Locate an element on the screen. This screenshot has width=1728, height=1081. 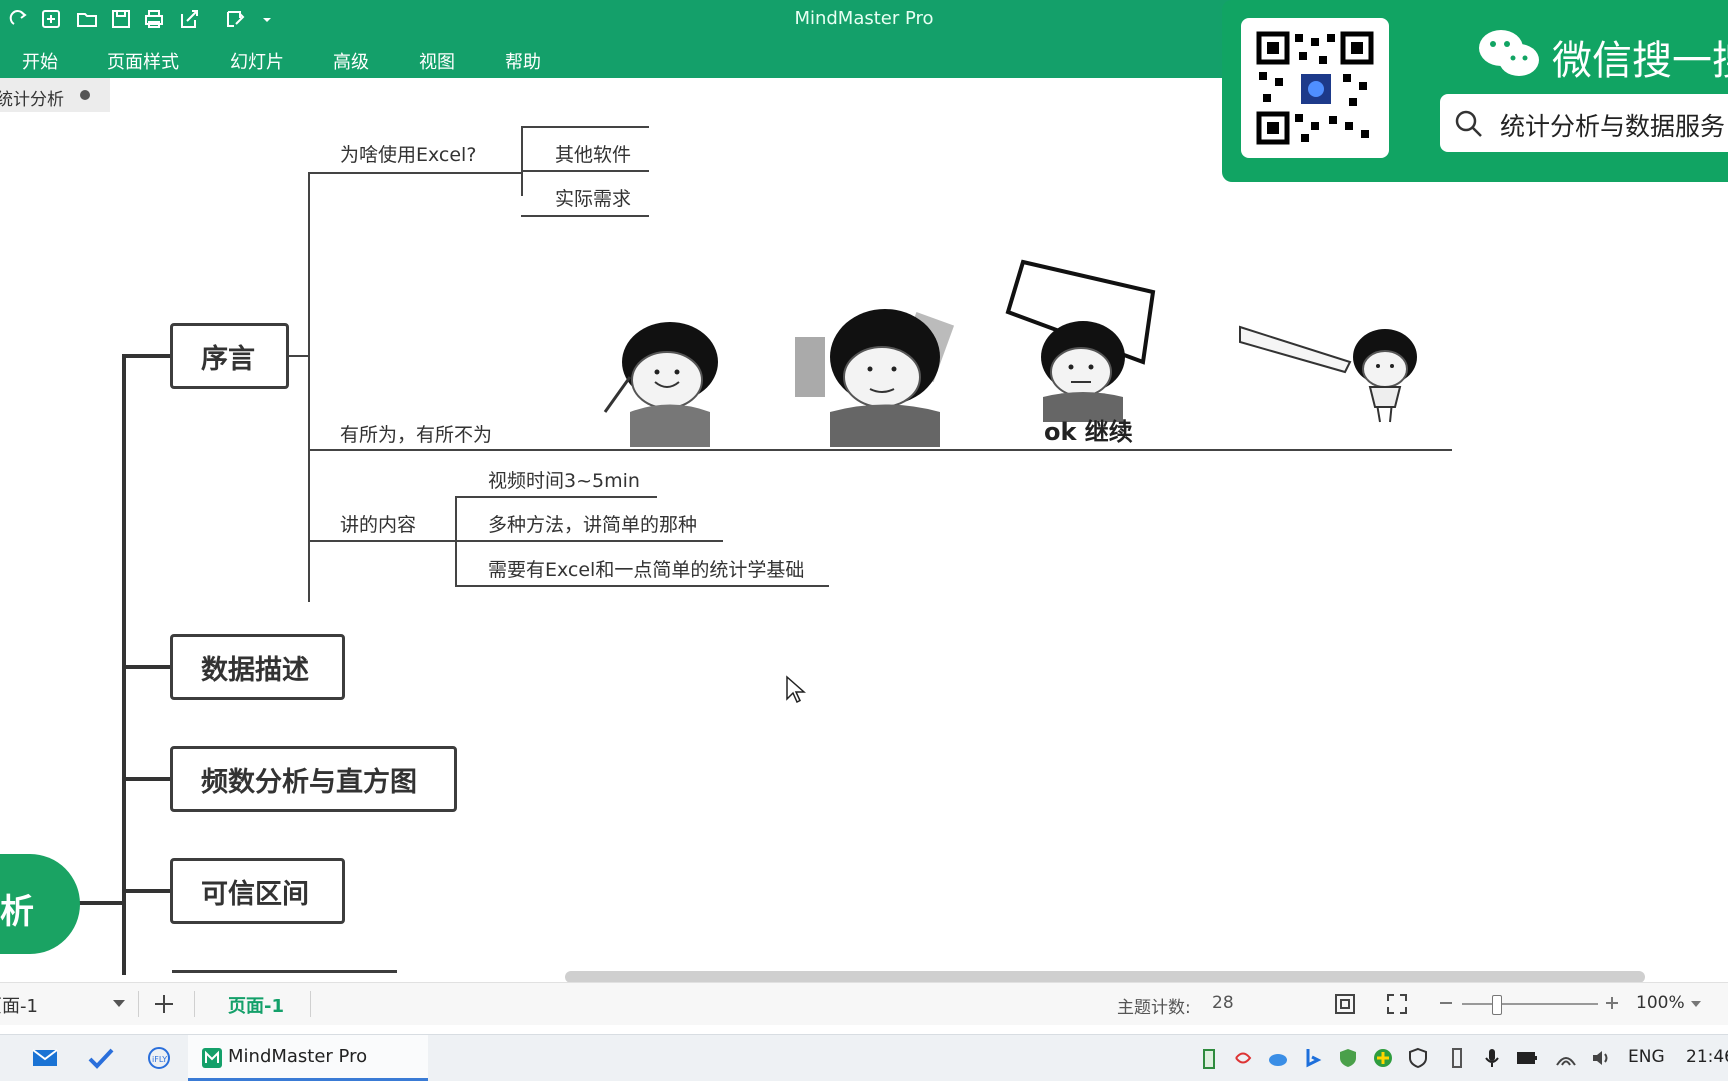
preface-subtree-spine is located at coordinates (309, 387).